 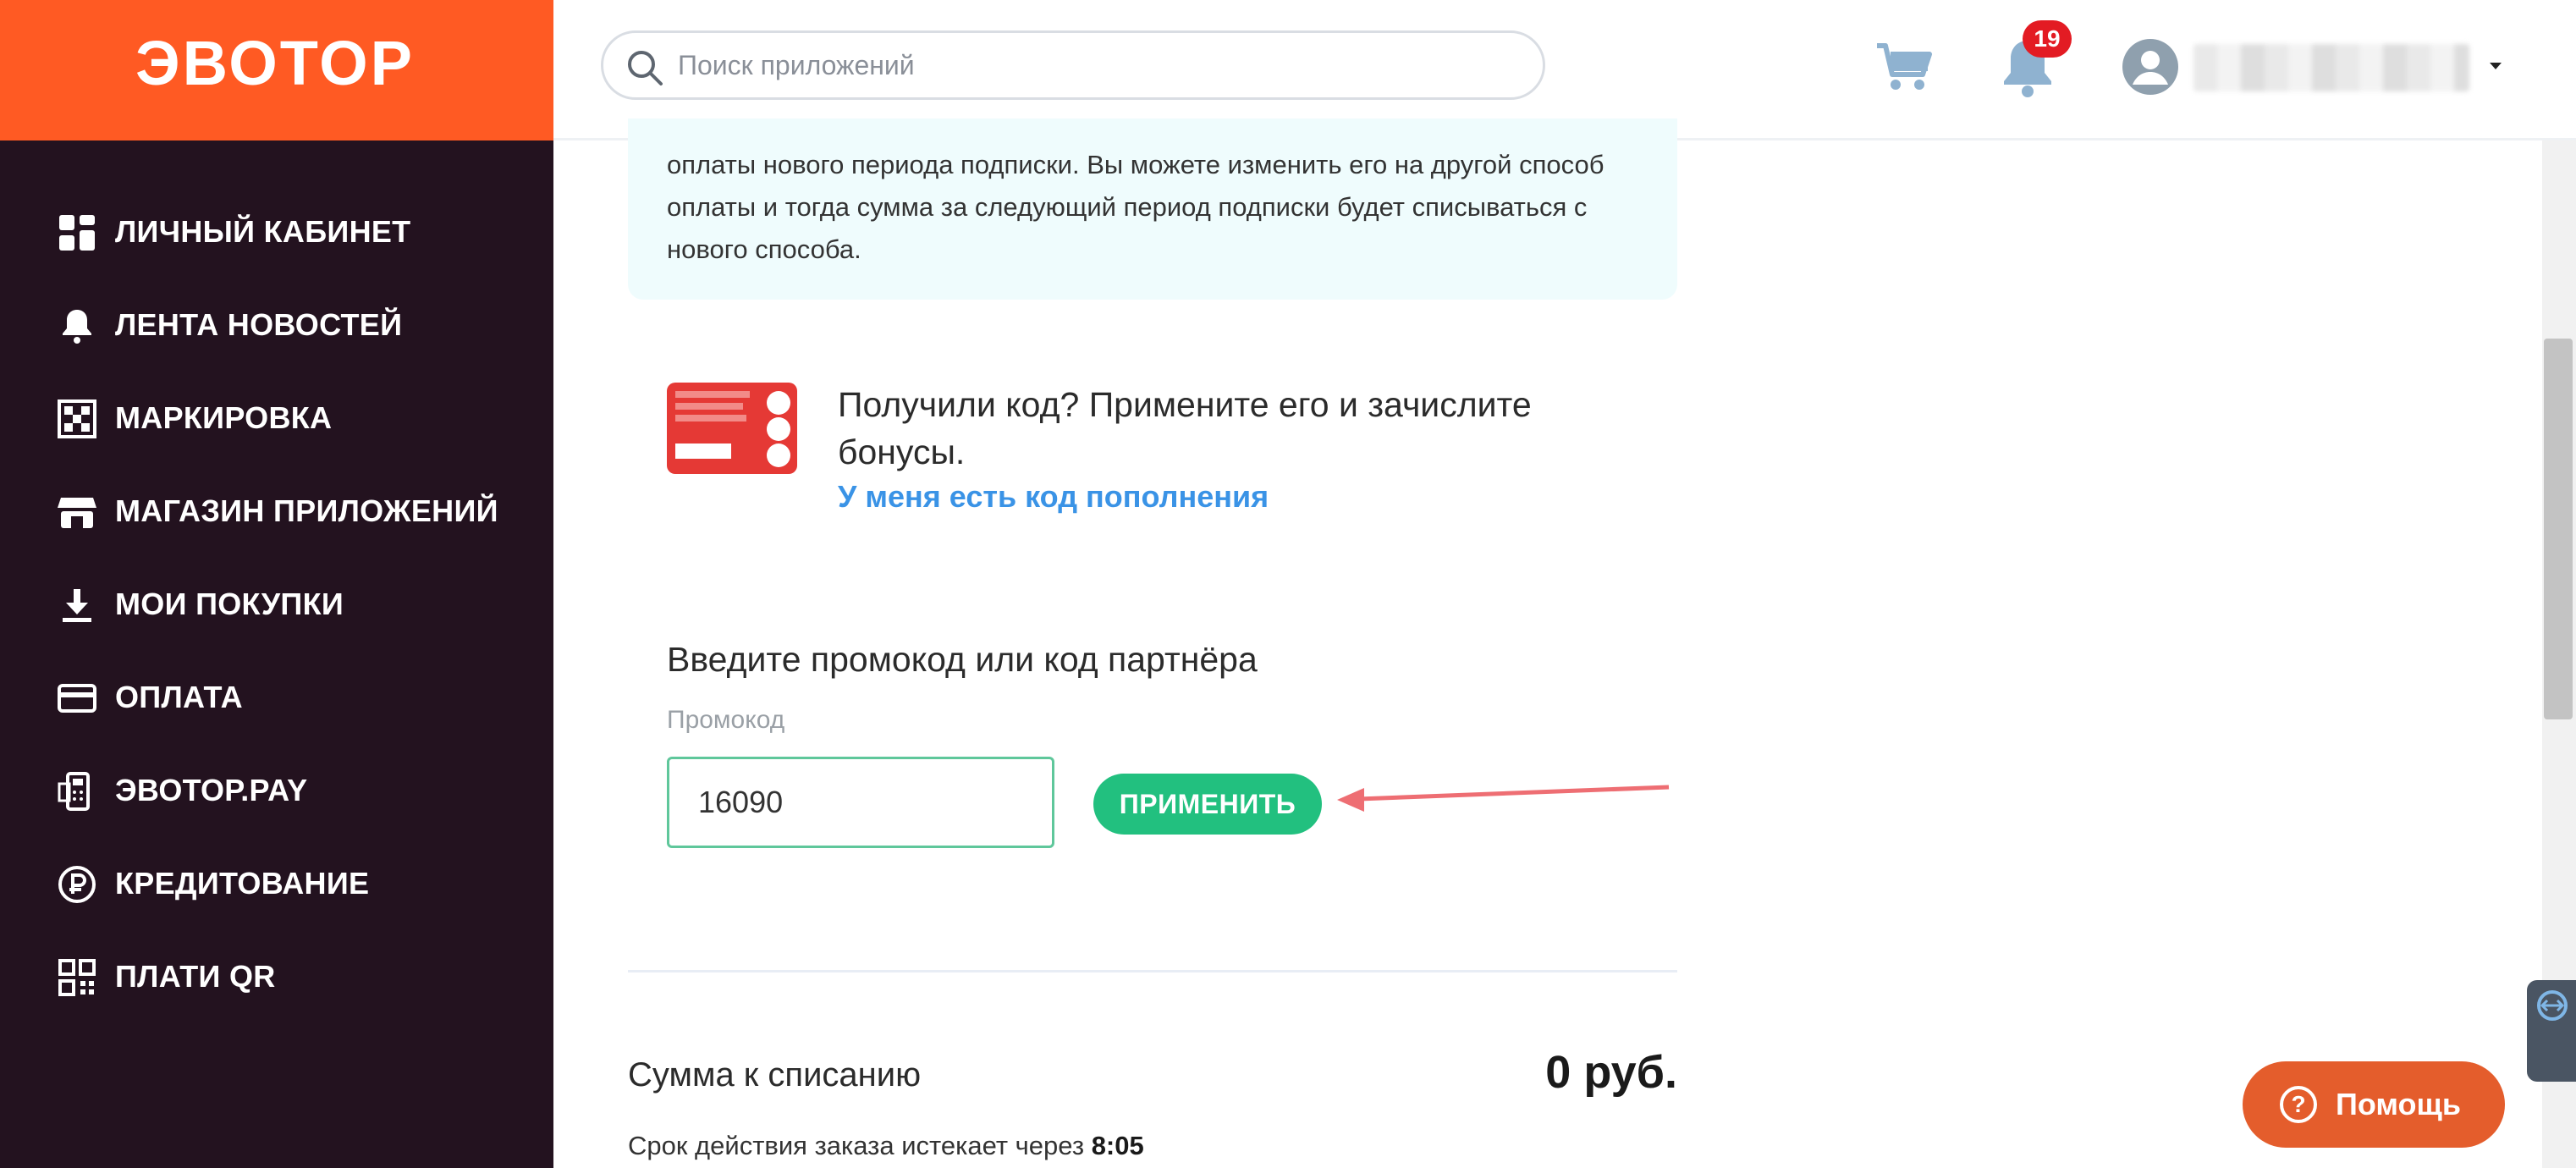 What do you see at coordinates (224, 417) in the screenshot?
I see `sidebar-item-label: МАРКИРОВКА` at bounding box center [224, 417].